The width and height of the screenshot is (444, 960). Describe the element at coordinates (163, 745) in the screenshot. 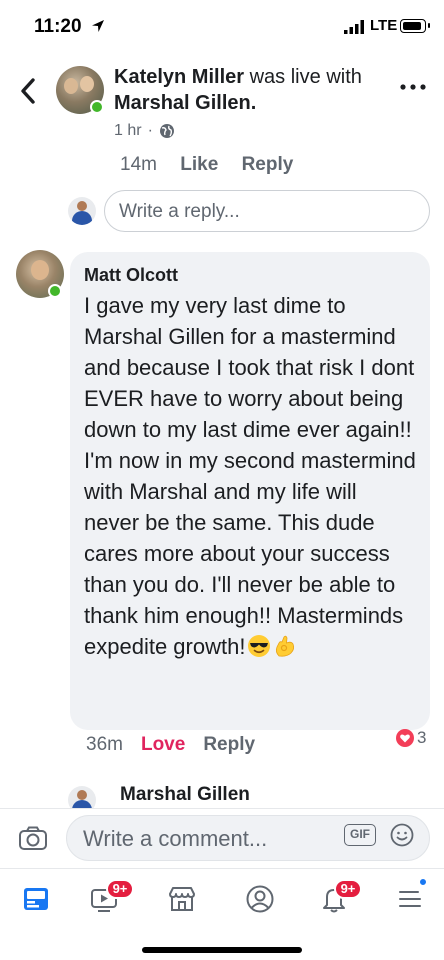

I see `love-button: Love` at that location.